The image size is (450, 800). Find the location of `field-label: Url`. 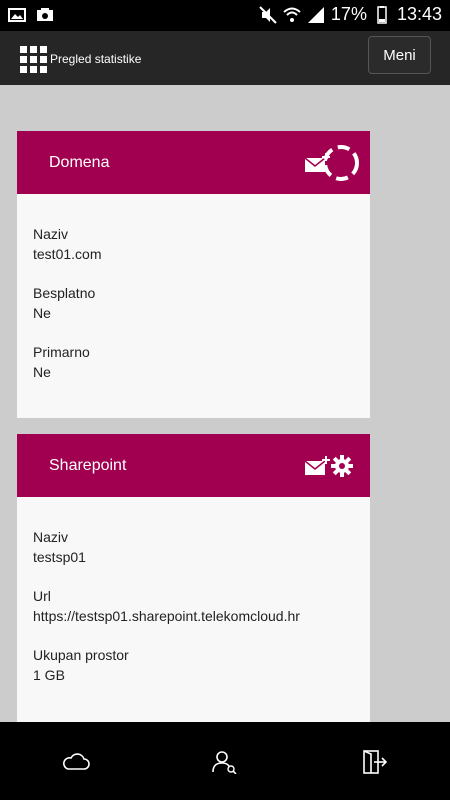

field-label: Url is located at coordinates (42, 596).